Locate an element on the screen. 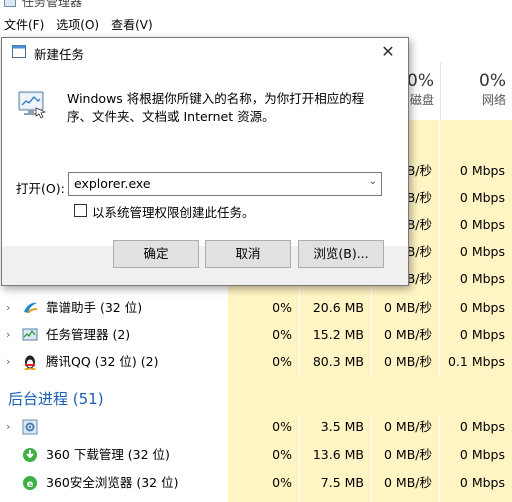 Image resolution: width=512 pixels, height=502 pixels. browser-360-icon: e is located at coordinates (30, 483).